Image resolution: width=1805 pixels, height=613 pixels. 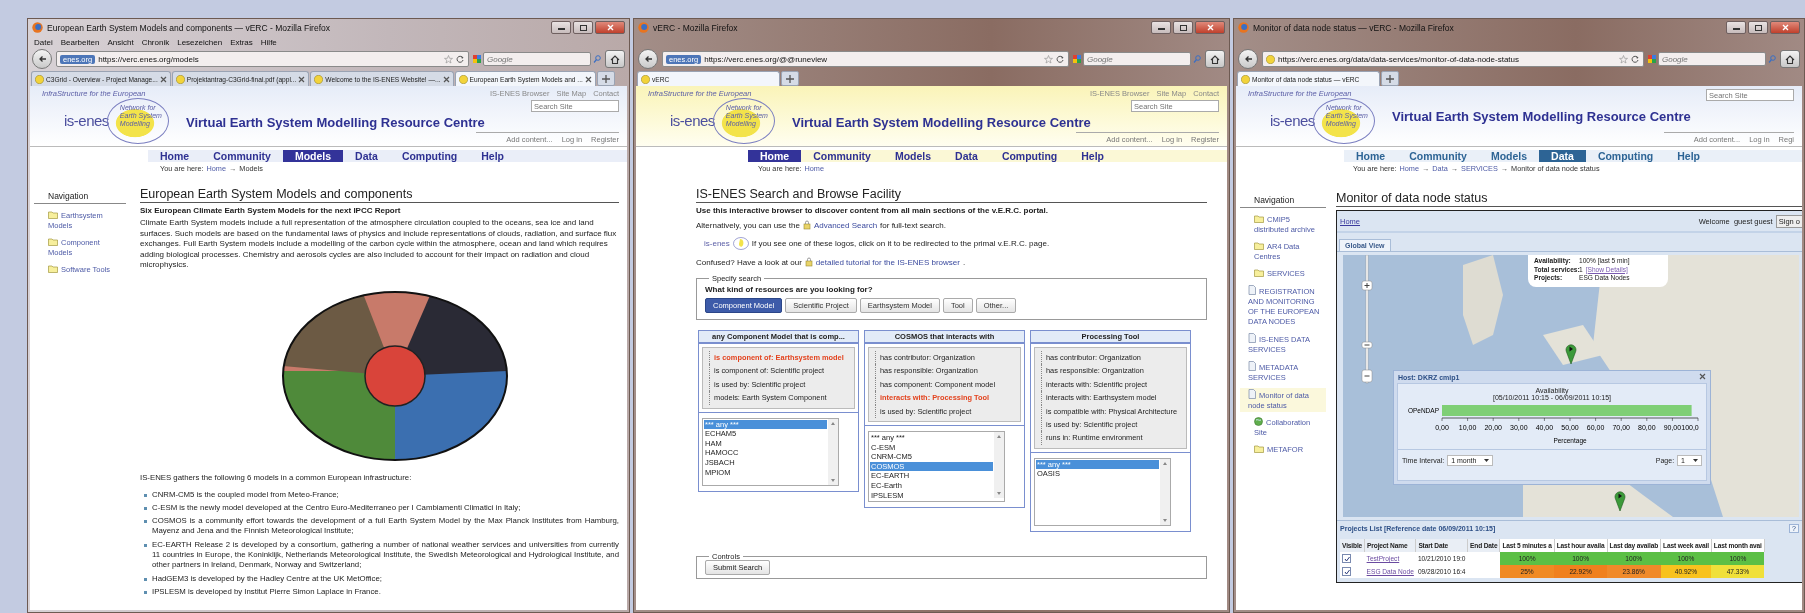 What do you see at coordinates (808, 262) in the screenshot?
I see `lock-icon` at bounding box center [808, 262].